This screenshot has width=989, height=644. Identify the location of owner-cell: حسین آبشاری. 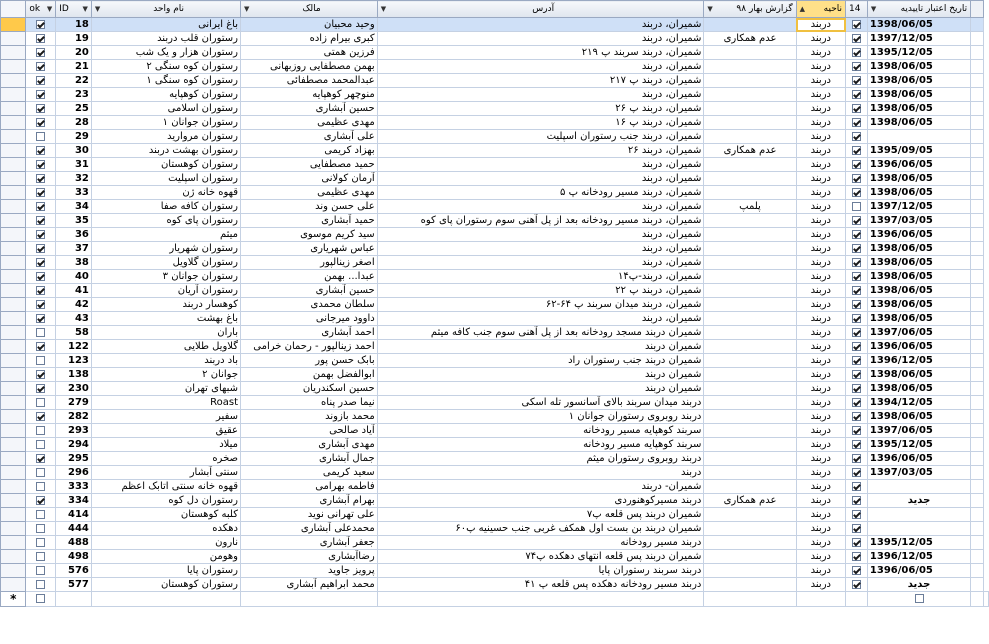
(309, 290).